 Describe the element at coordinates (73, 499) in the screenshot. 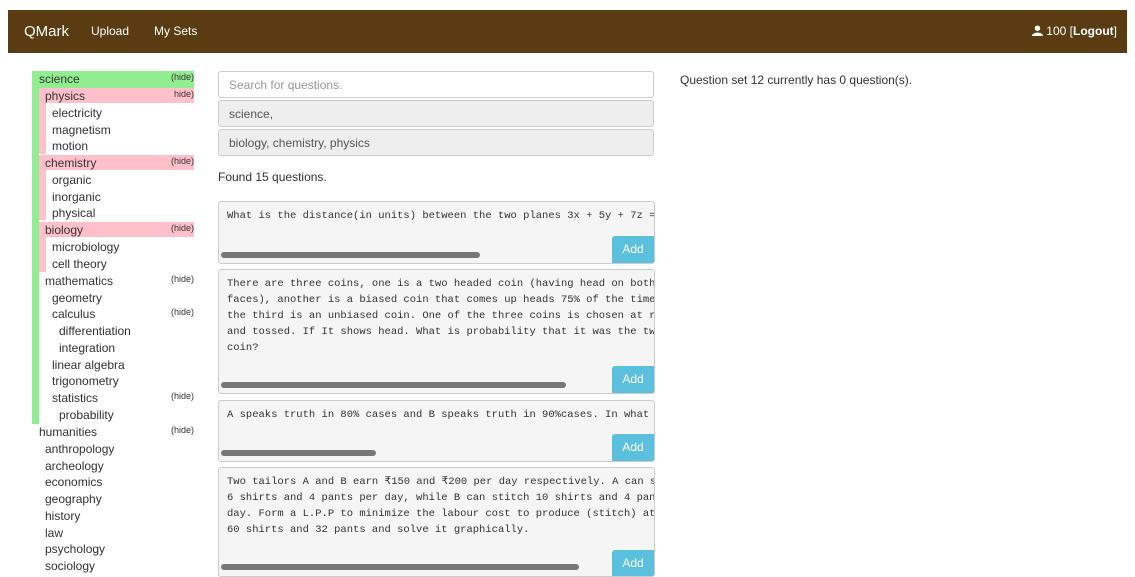

I see `tree-item-geography: geography` at that location.